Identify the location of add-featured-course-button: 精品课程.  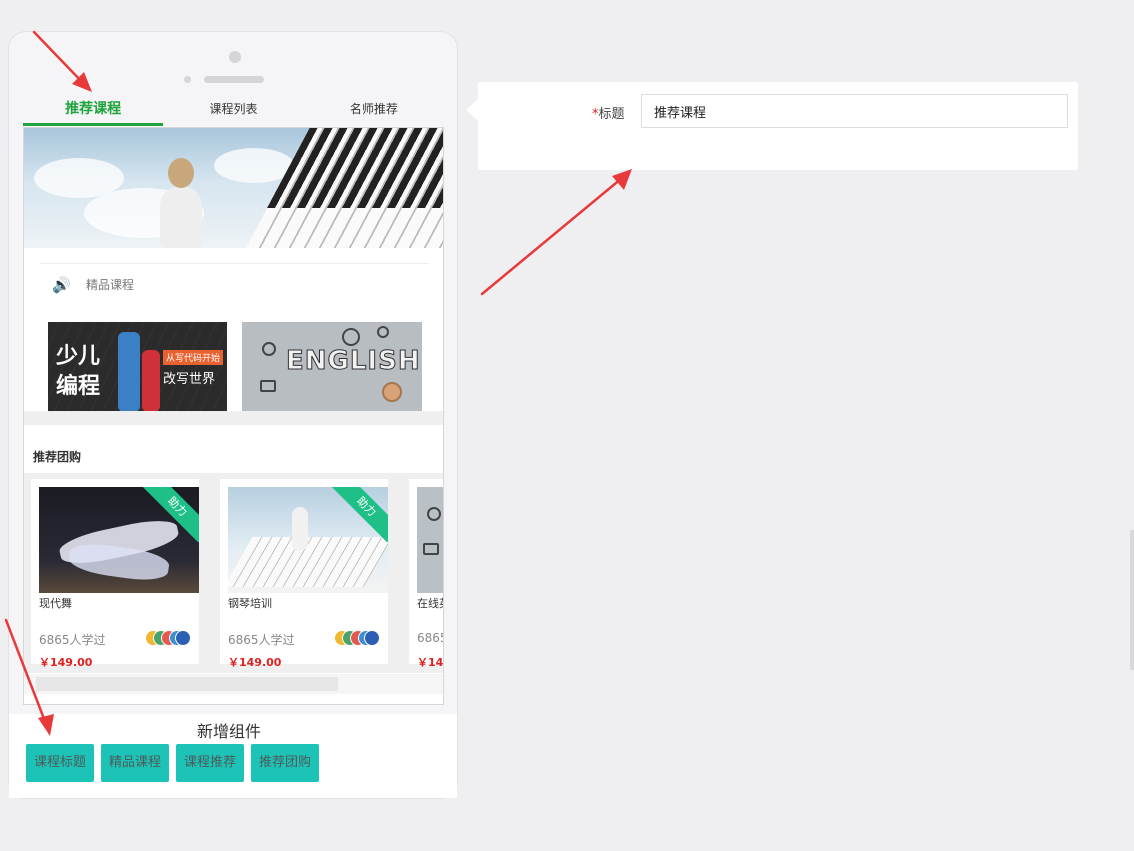
(135, 763).